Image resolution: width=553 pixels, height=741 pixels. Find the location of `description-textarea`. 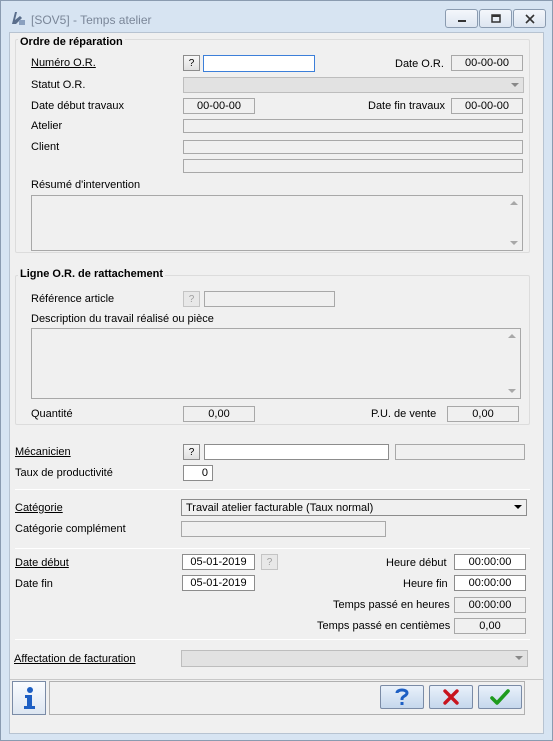

description-textarea is located at coordinates (276, 363).